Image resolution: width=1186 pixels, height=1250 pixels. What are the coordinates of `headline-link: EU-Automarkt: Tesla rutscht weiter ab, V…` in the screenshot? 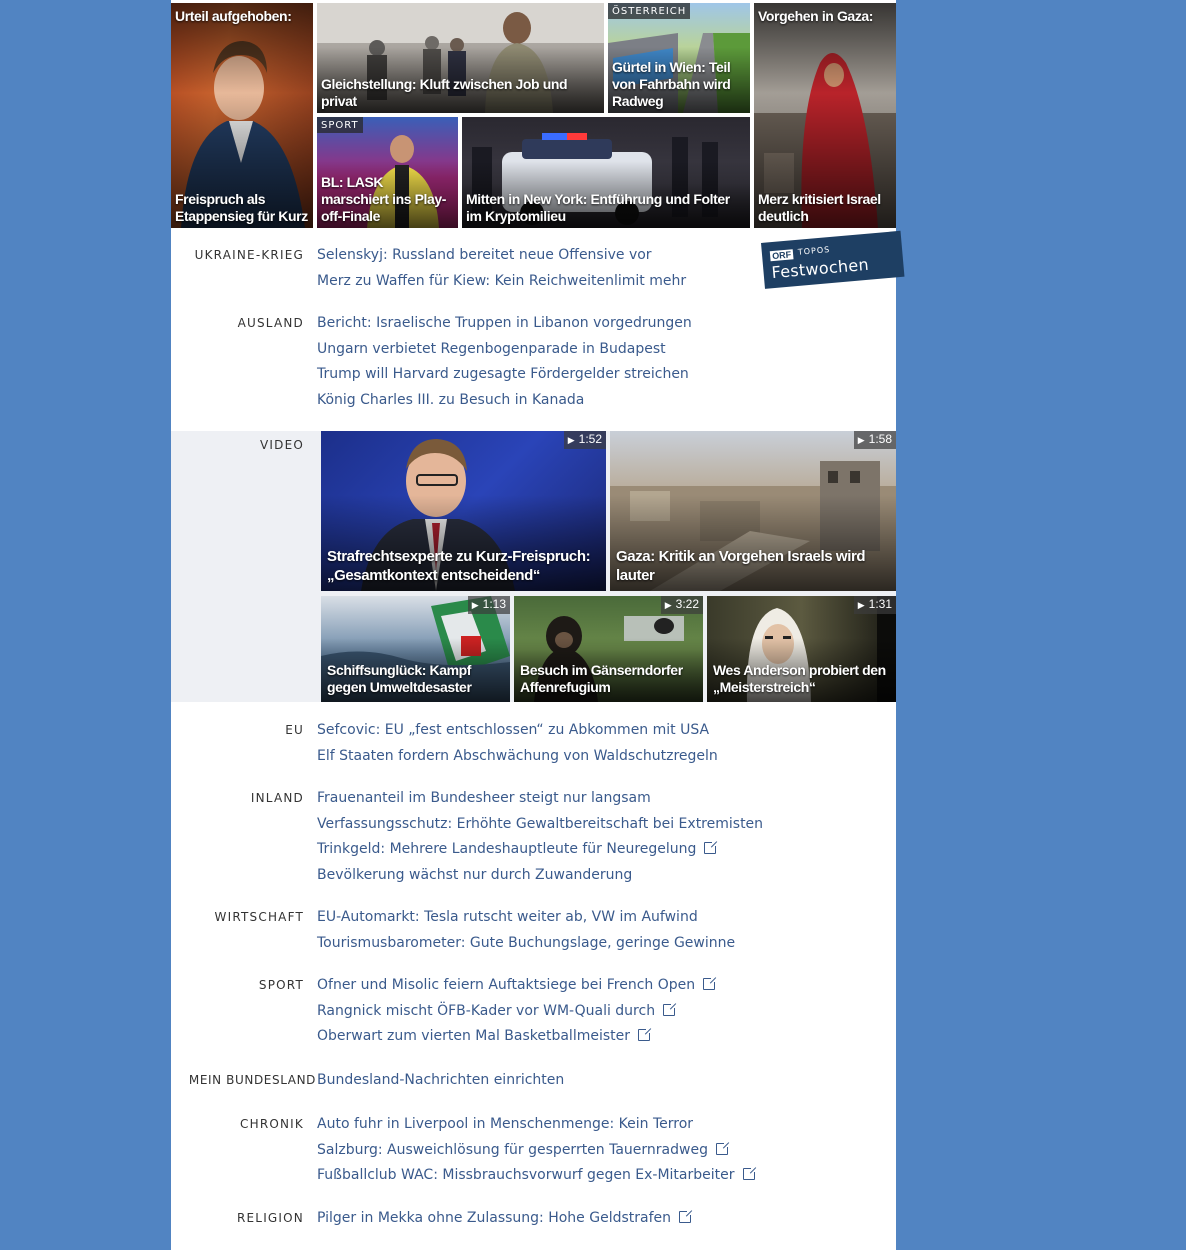 It's located at (526, 918).